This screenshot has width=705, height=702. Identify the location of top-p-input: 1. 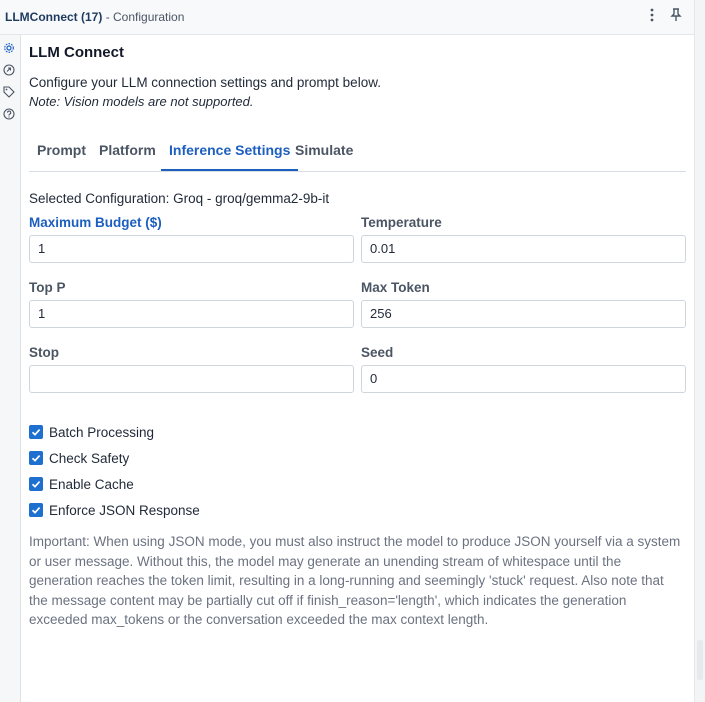
(191, 314).